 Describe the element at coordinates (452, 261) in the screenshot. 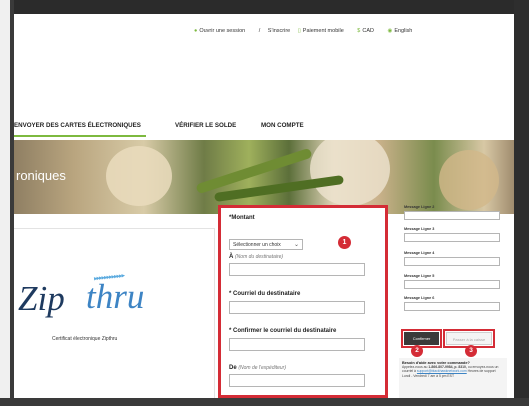

I see `message-line-4-input` at that location.